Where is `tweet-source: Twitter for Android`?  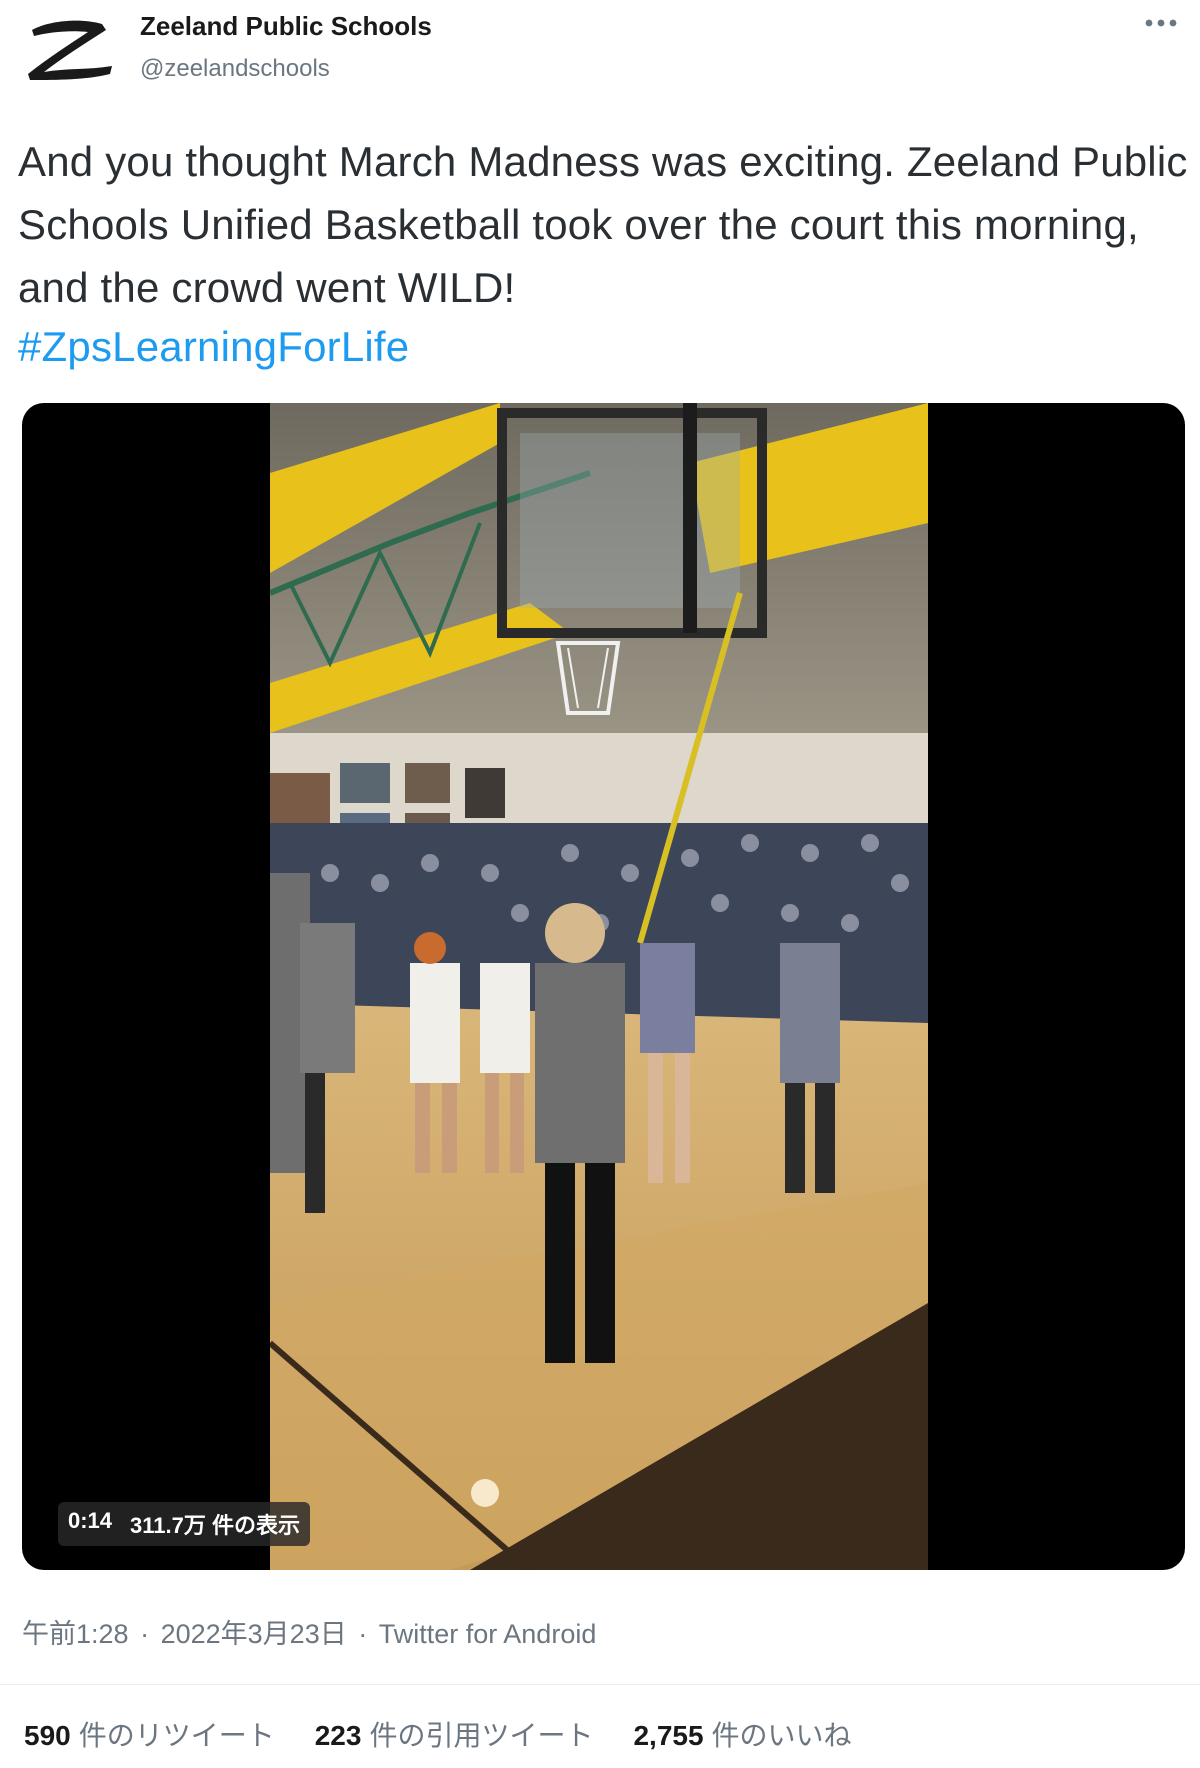
tweet-source: Twitter for Android is located at coordinates (488, 1634).